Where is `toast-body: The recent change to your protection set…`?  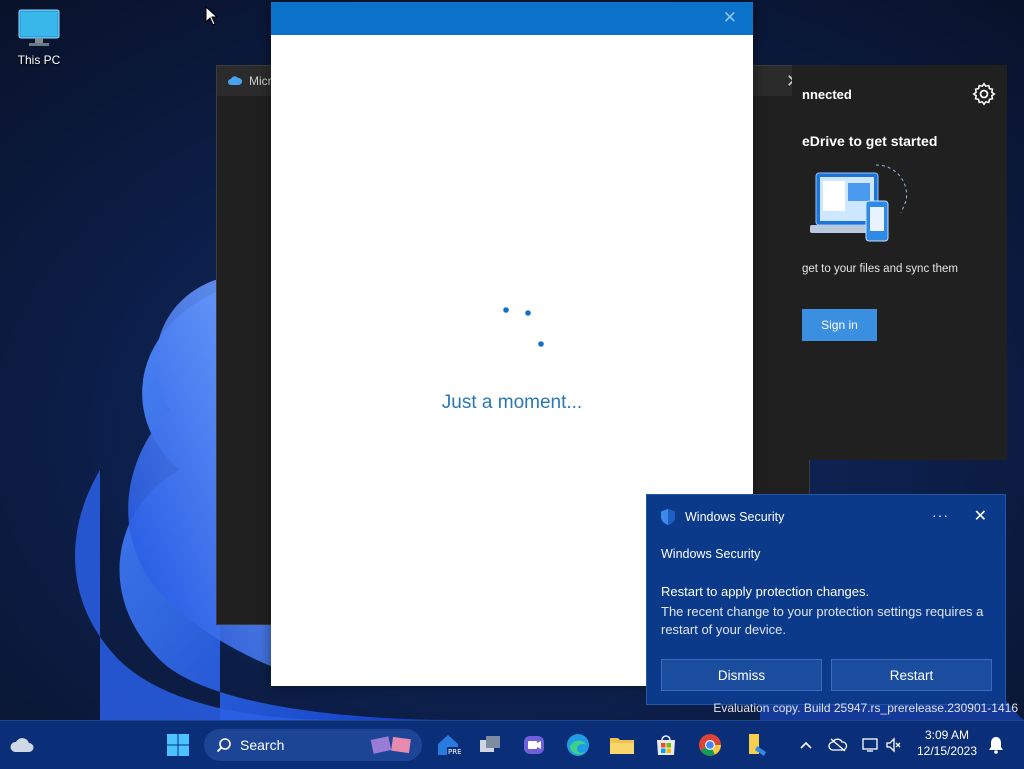 toast-body: The recent change to your protection set… is located at coordinates (822, 620).